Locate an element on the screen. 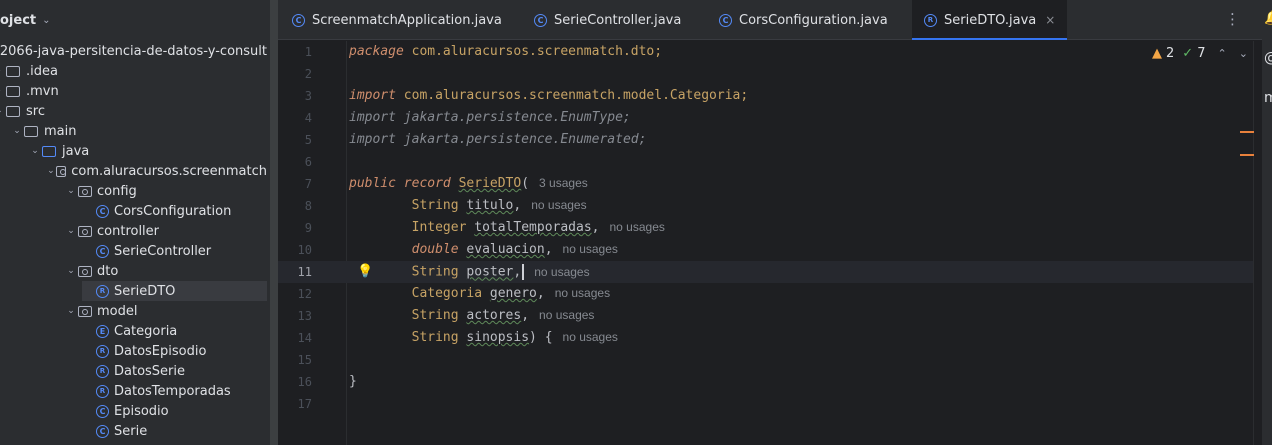 The image size is (1272, 445). code-line-10: double evaluacion, no usages is located at coordinates (483, 249).